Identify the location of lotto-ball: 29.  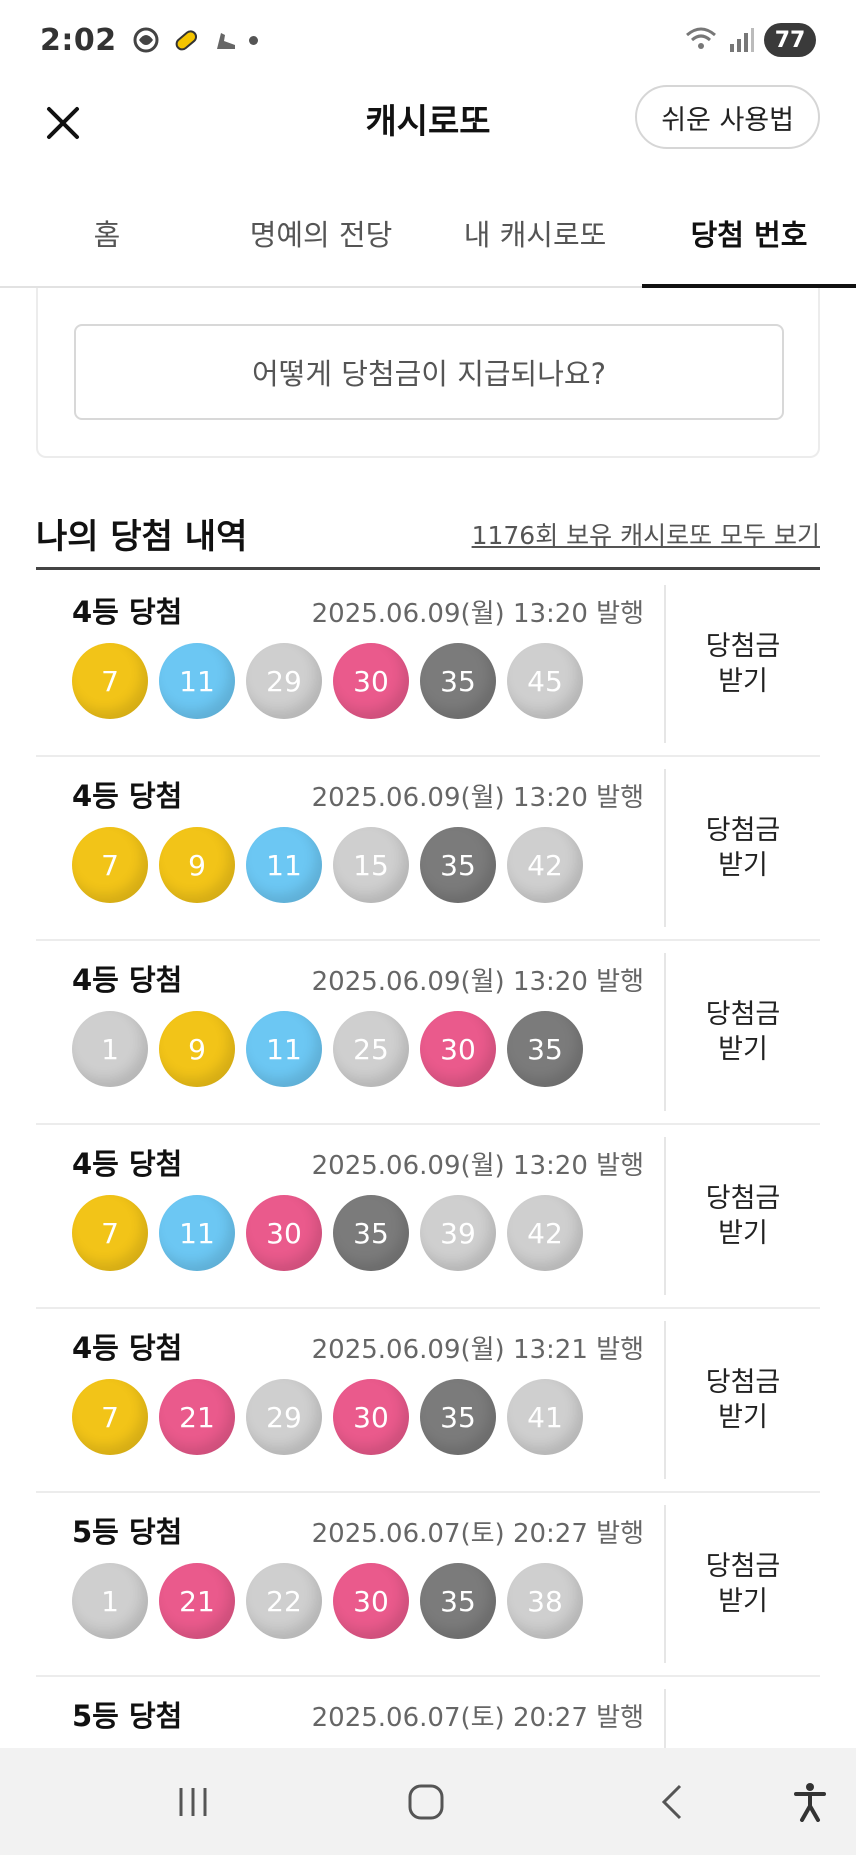
(284, 681).